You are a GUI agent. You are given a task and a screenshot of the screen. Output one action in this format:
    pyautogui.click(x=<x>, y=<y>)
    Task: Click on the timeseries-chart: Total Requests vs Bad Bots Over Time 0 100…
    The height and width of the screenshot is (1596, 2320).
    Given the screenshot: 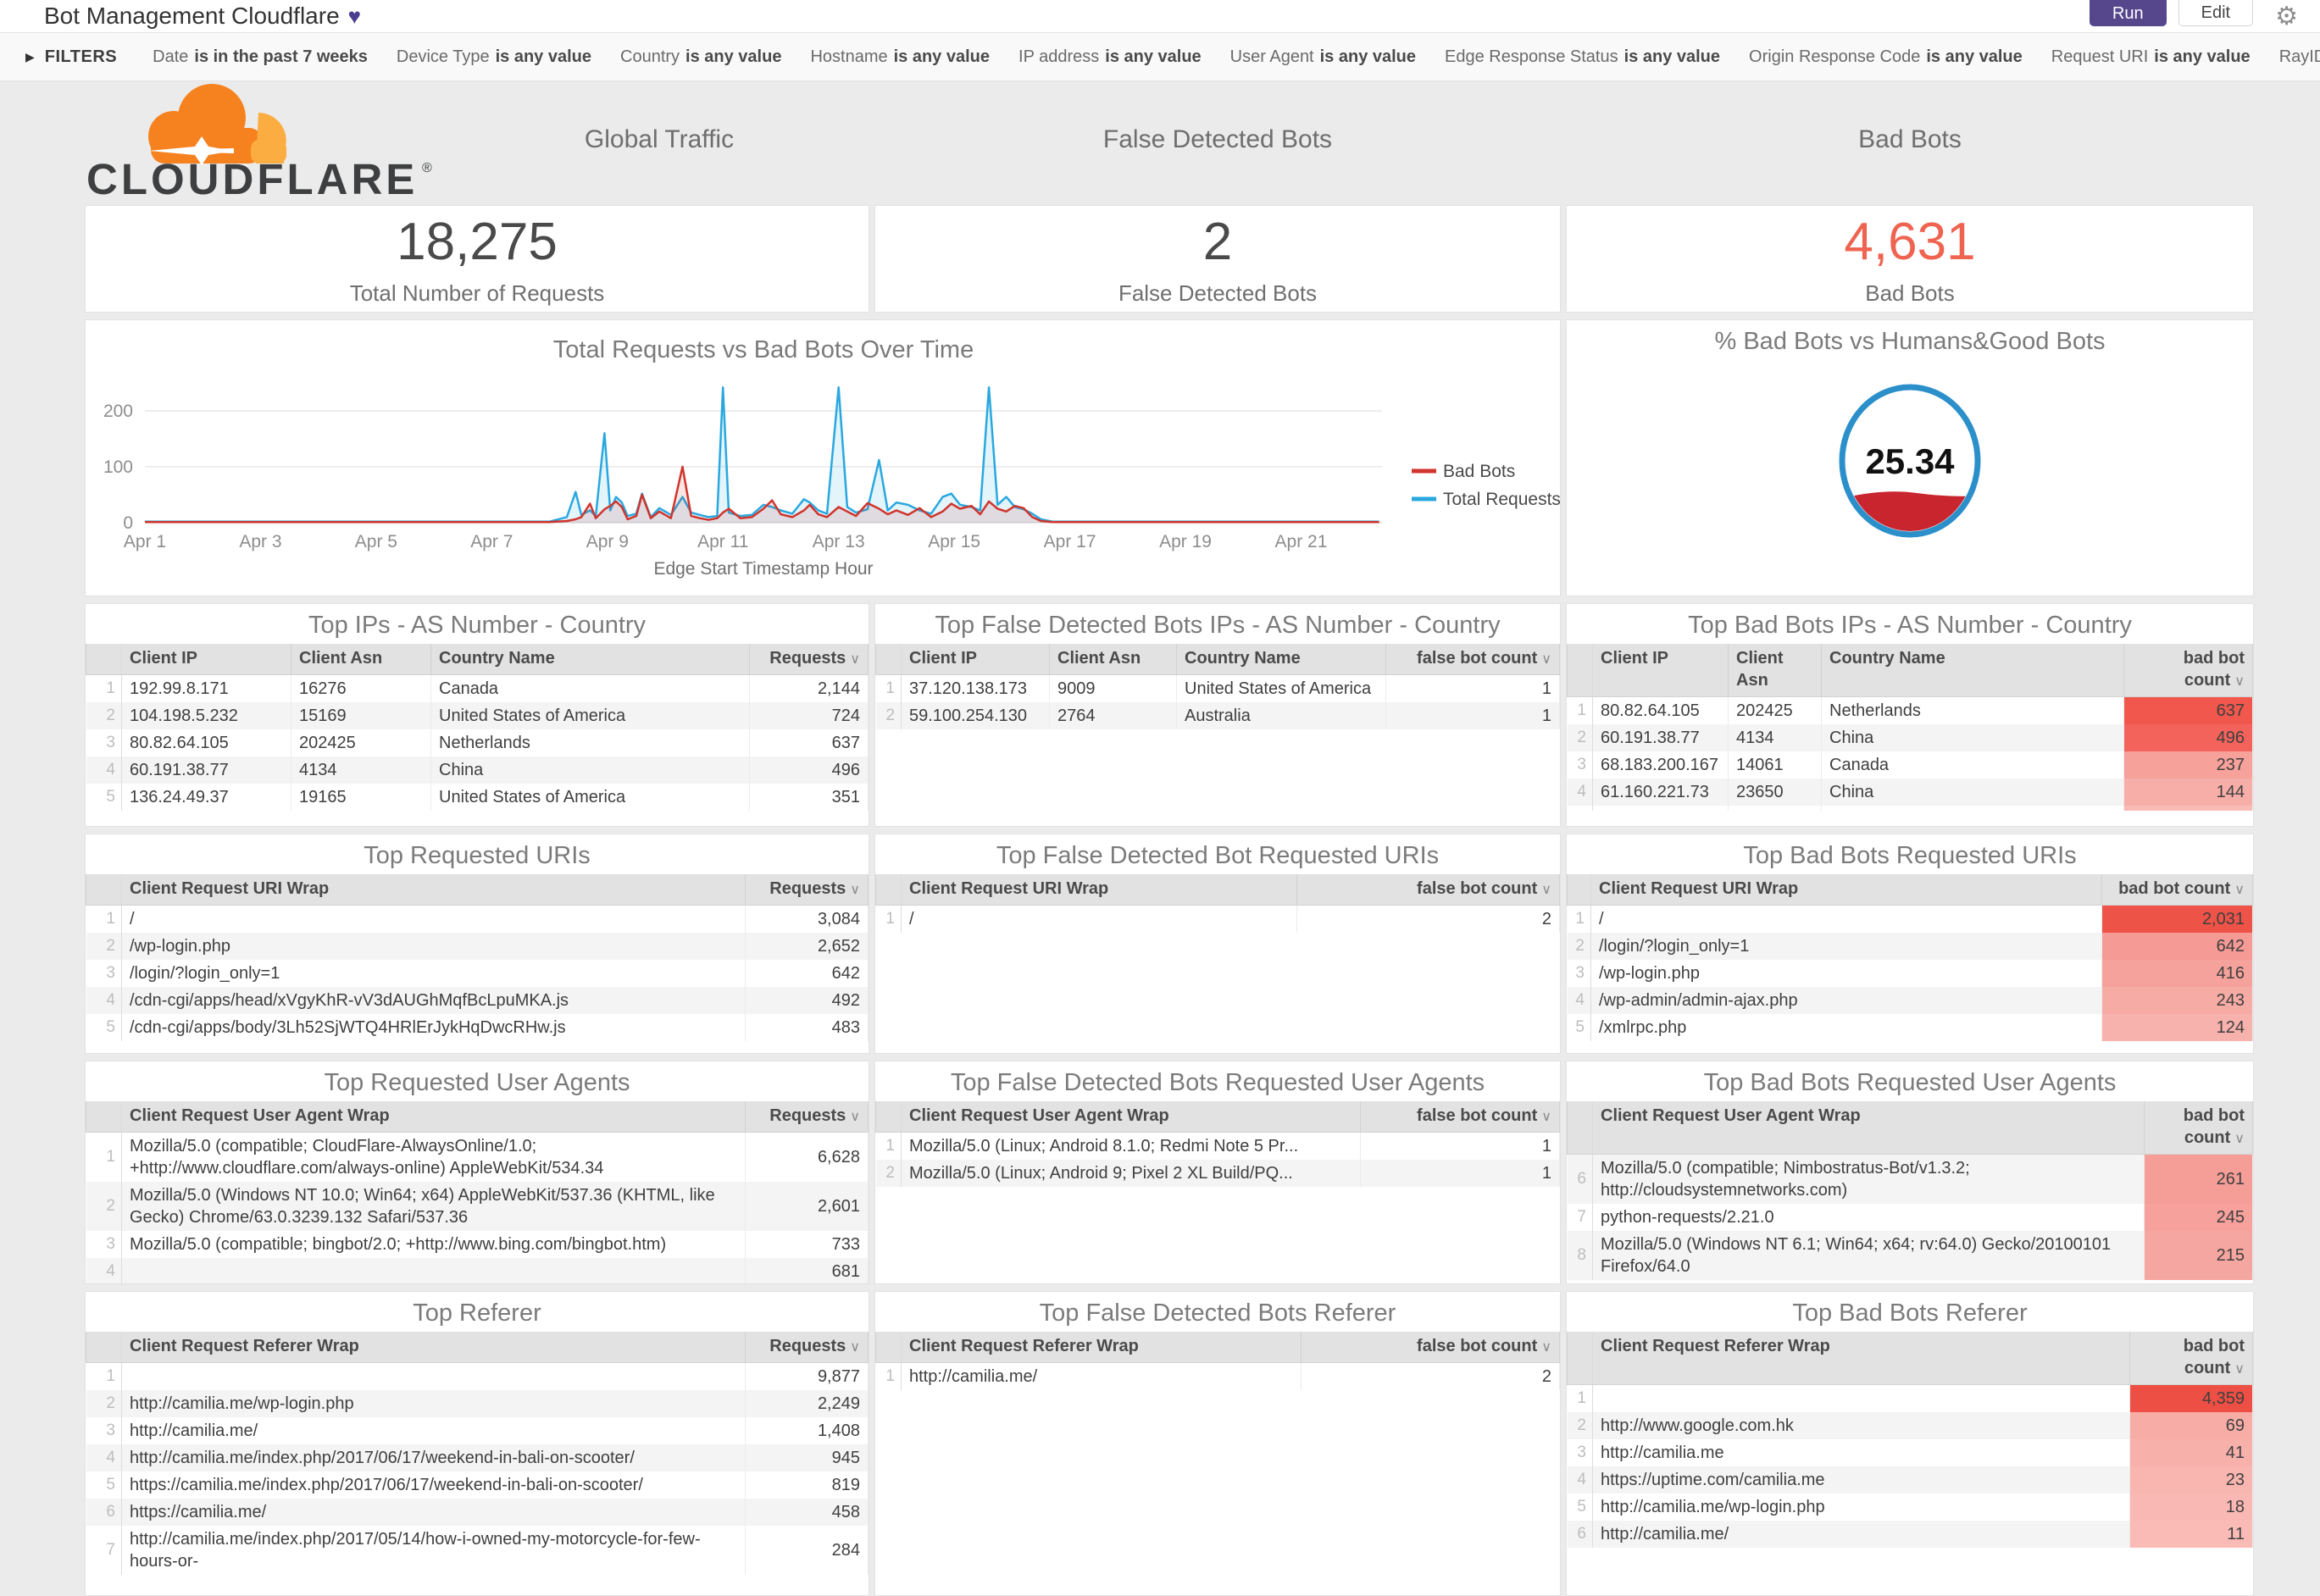 What is the action you would take?
    pyautogui.click(x=823, y=458)
    